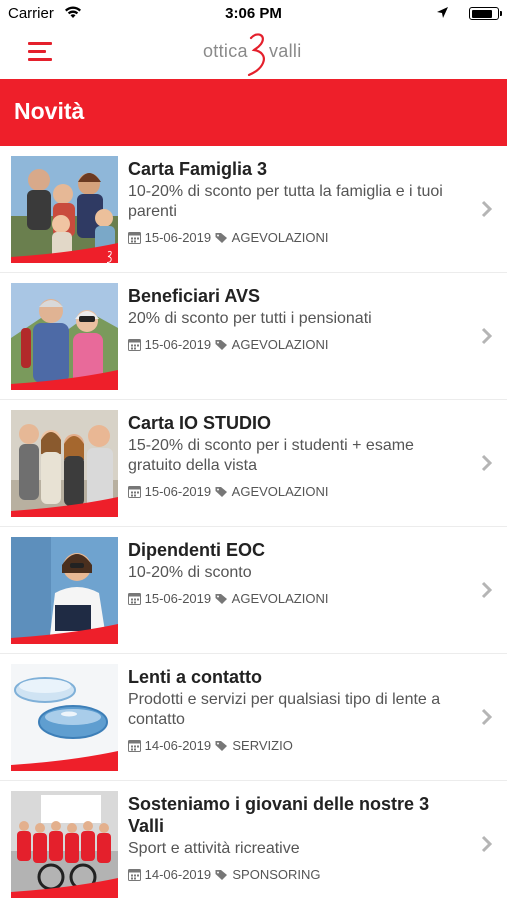 This screenshot has width=507, height=900. What do you see at coordinates (214, 848) in the screenshot?
I see `item-description: Sport e attività ricreative` at bounding box center [214, 848].